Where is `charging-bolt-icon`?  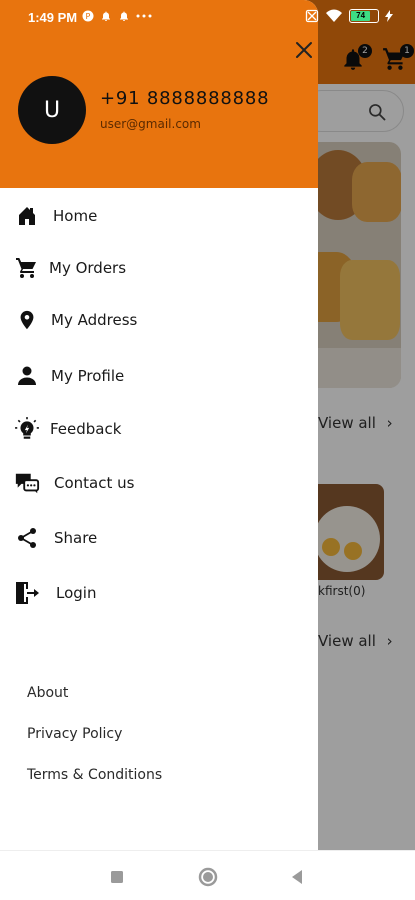
charging-bolt-icon is located at coordinates (389, 16).